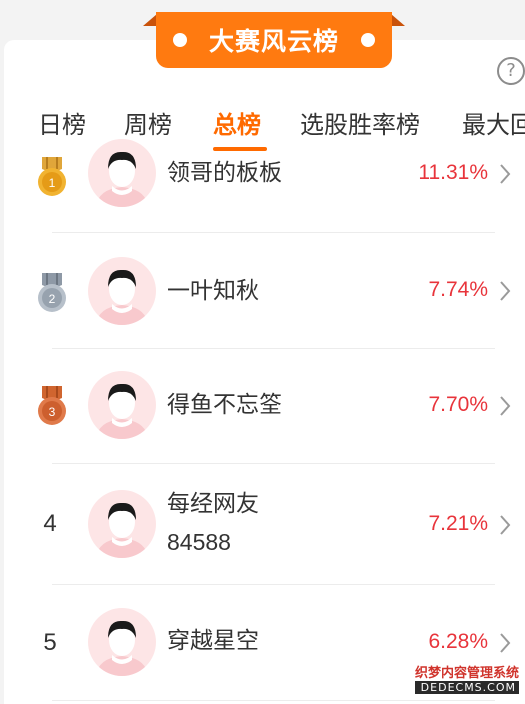 This screenshot has width=525, height=704. I want to click on medal-rank-label: 2, so click(52, 299).